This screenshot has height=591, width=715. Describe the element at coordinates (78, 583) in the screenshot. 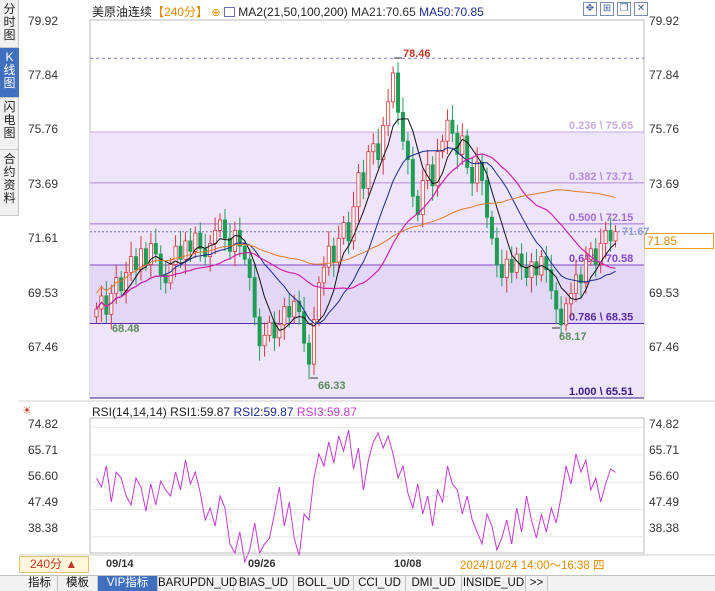

I see `tab-template: 模板` at that location.